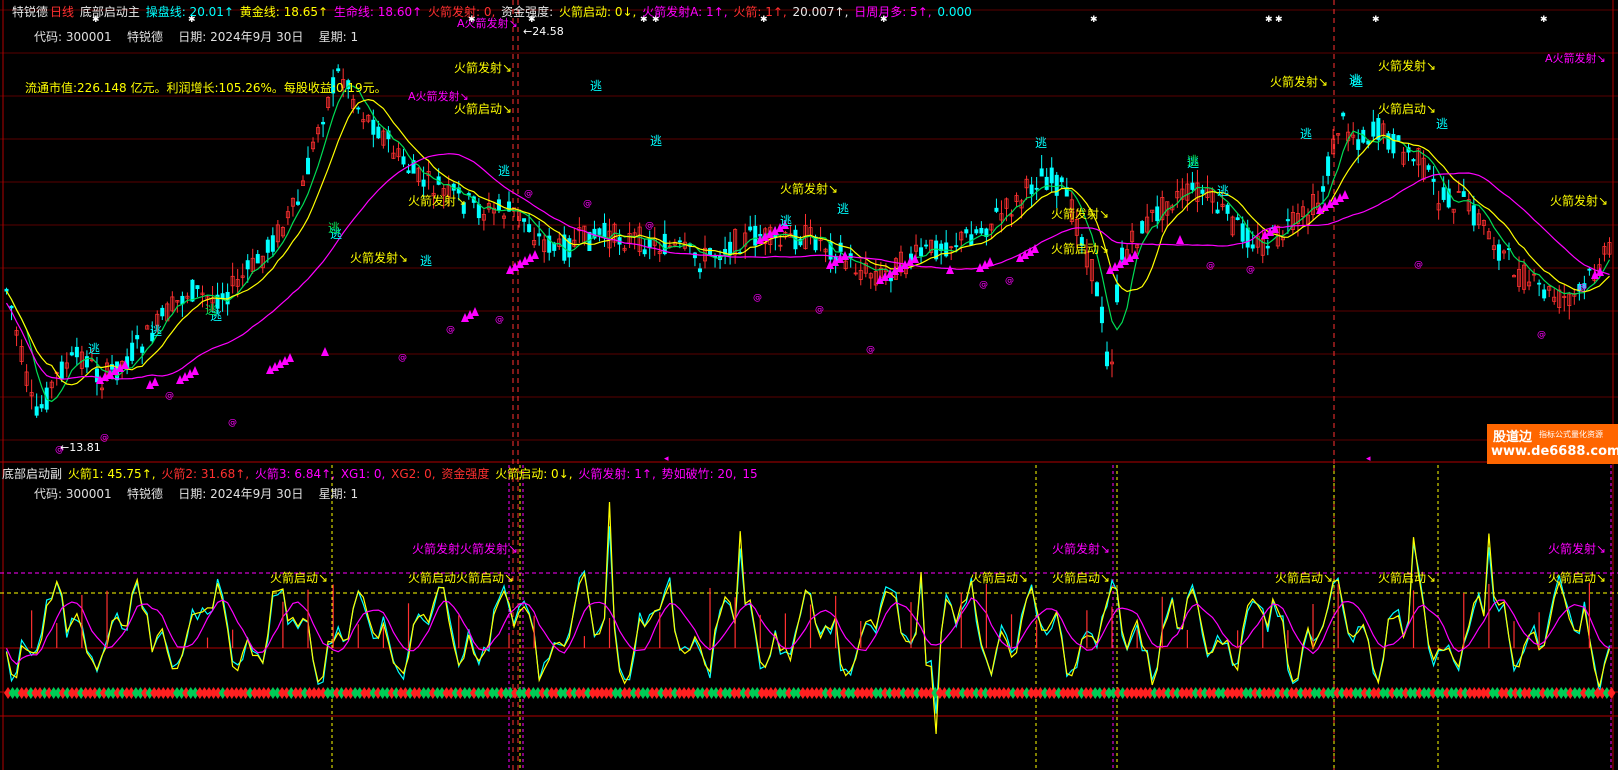 Image resolution: width=1618 pixels, height=770 pixels. What do you see at coordinates (529, 12) in the screenshot?
I see `main-item-4: 资金强度:` at bounding box center [529, 12].